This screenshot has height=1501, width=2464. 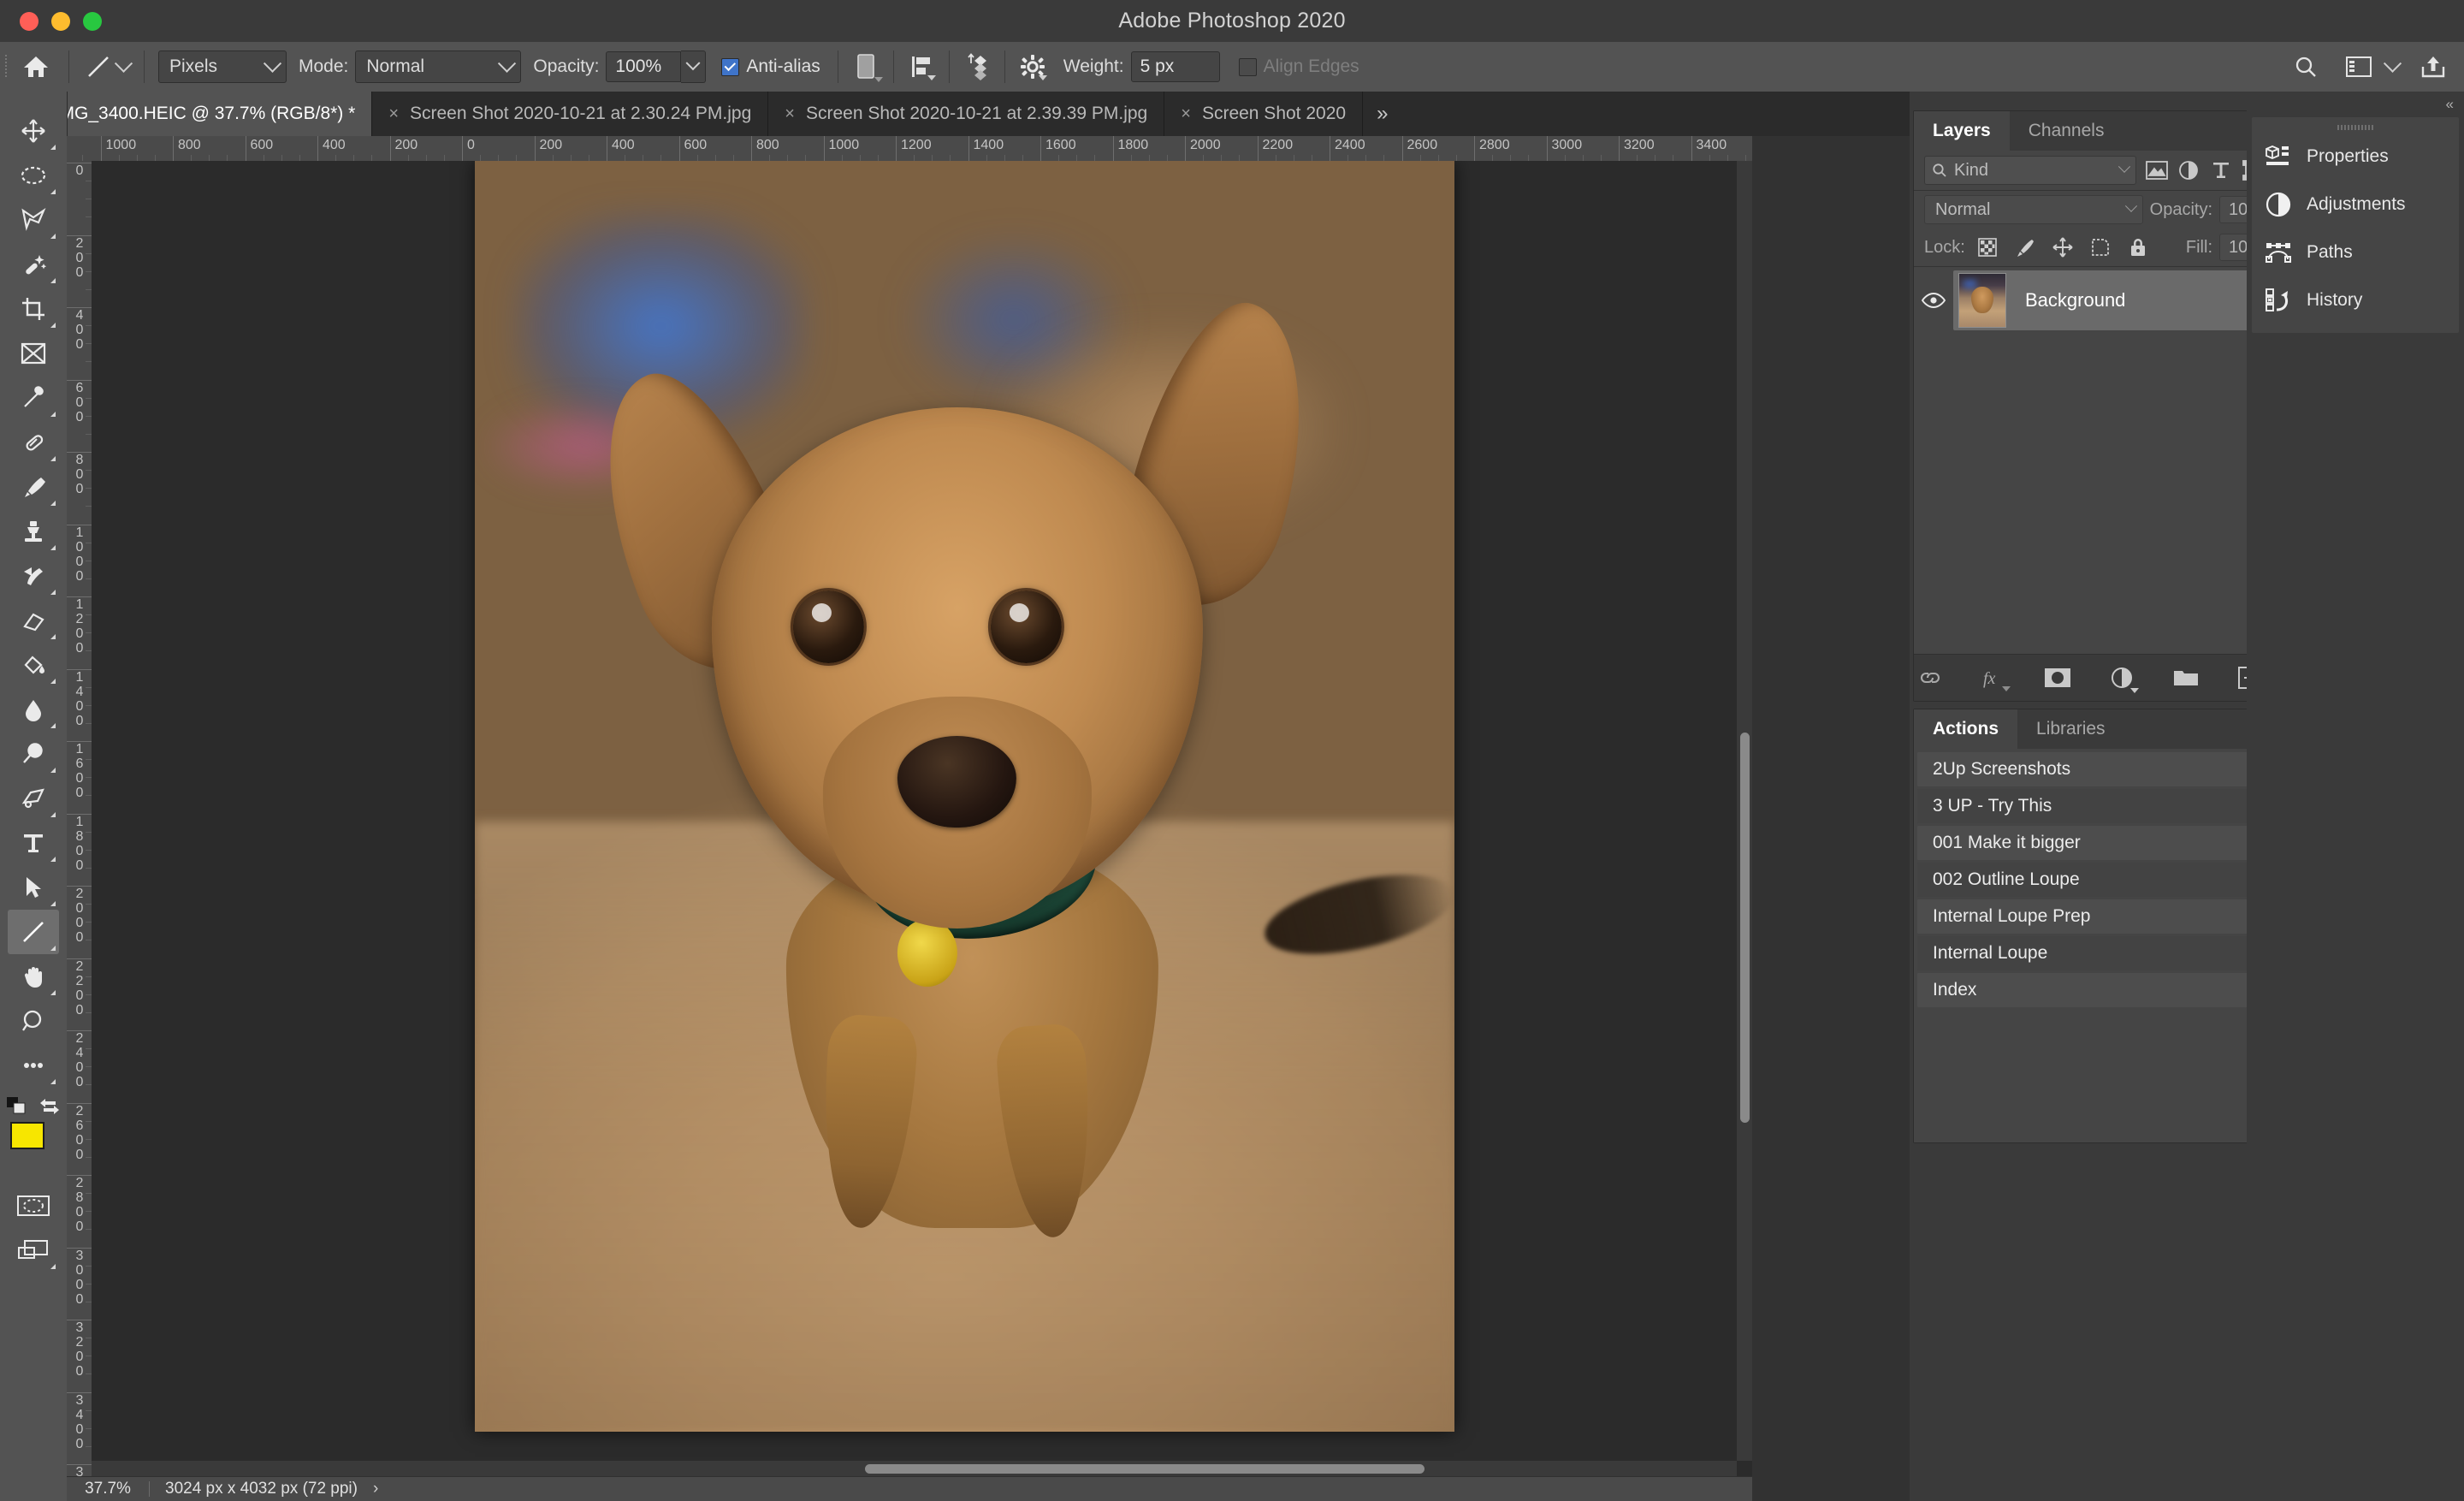 I want to click on dodge-tool, so click(x=33, y=754).